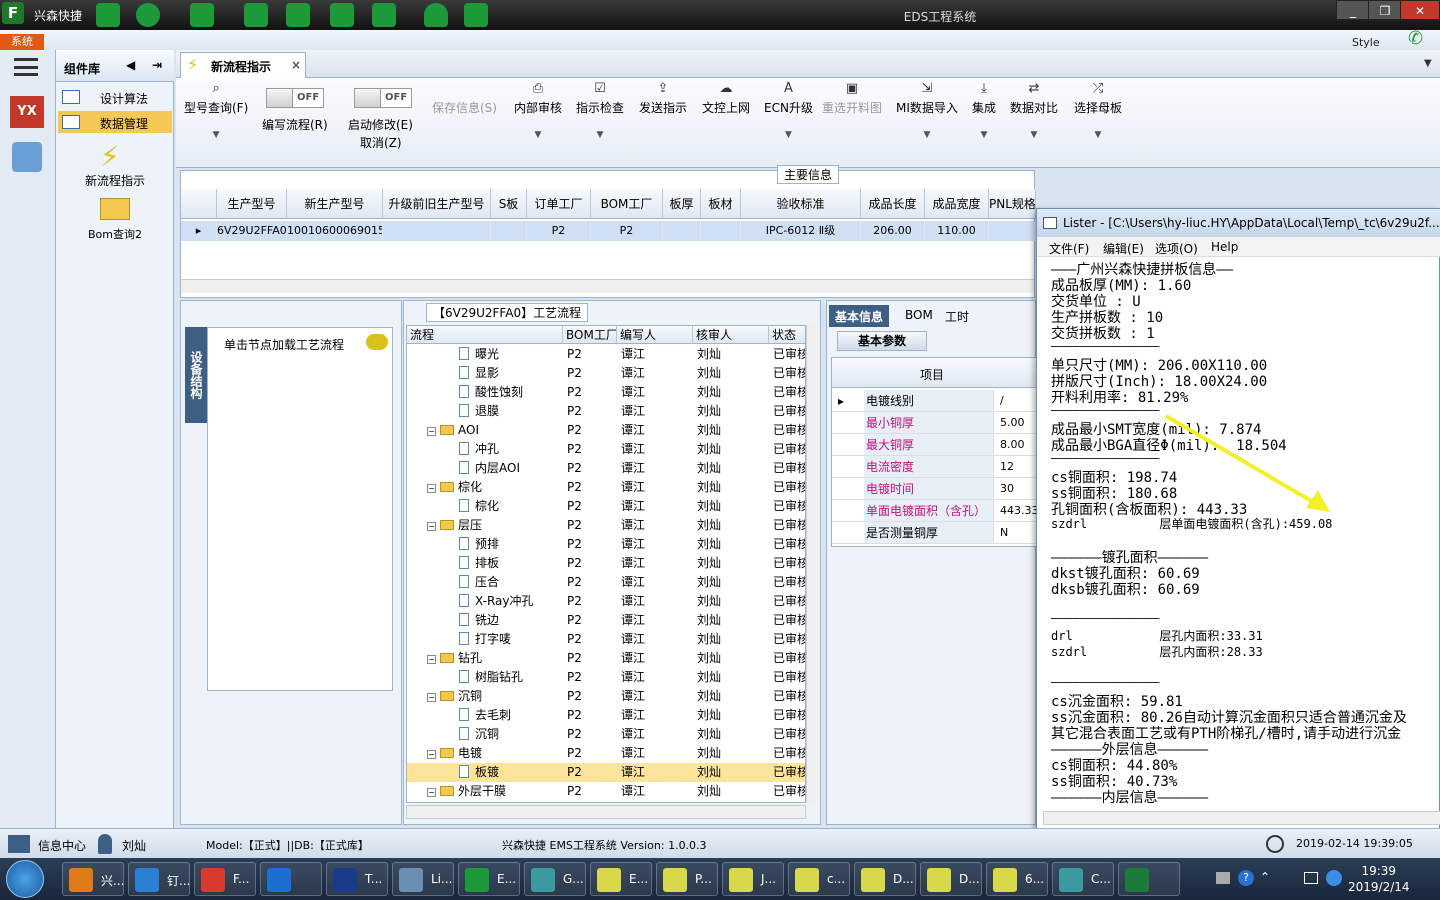 This screenshot has height=900, width=1440. What do you see at coordinates (935, 511) in the screenshot?
I see `param-row: 单面电镀面积（含孔） 443.33` at bounding box center [935, 511].